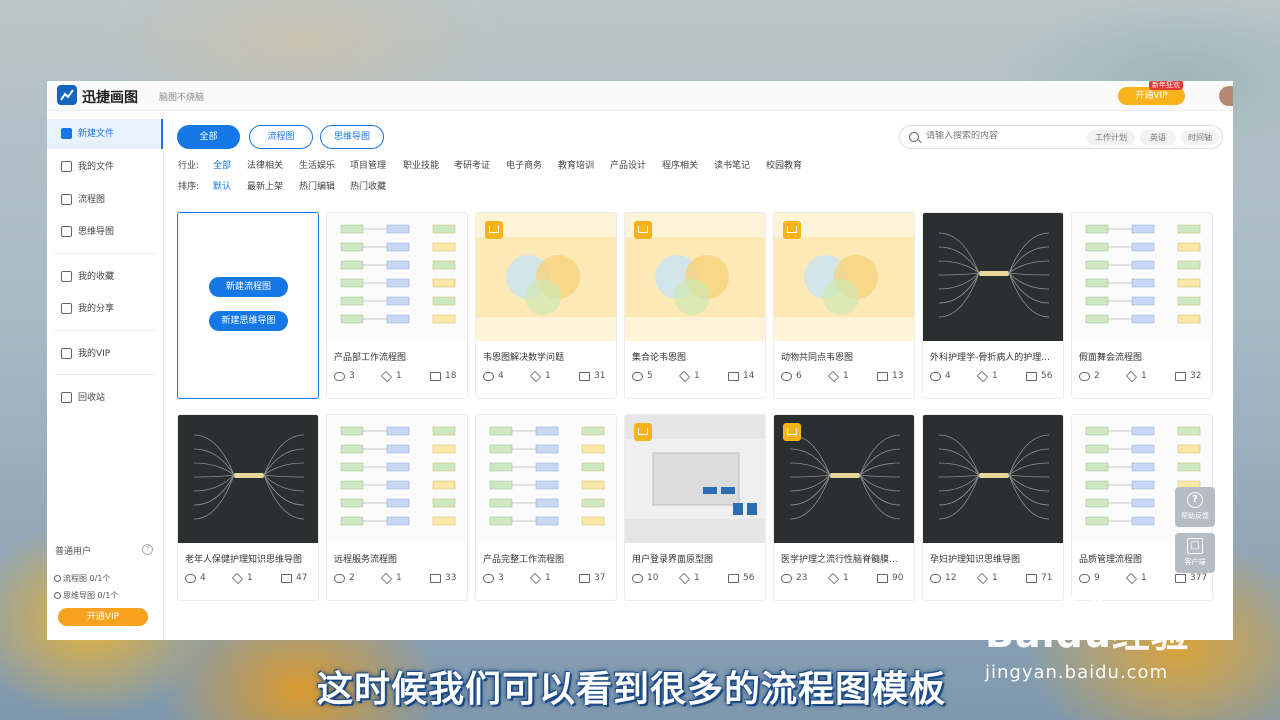 This screenshot has height=720, width=1280. I want to click on vip-promo-badge: 新年狂欢, so click(1166, 85).